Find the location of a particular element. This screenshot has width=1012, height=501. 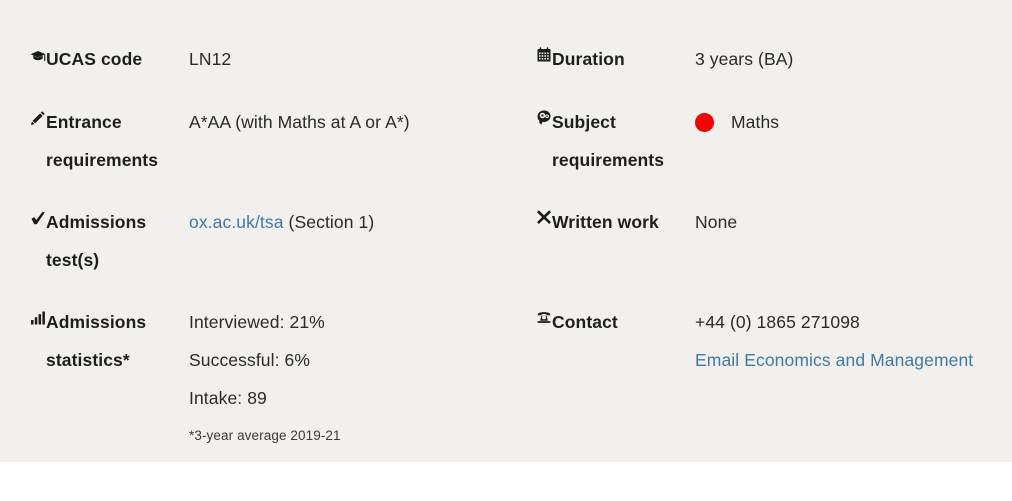

row-subject-requirements: Subject requirements Maths is located at coordinates (642, 141).